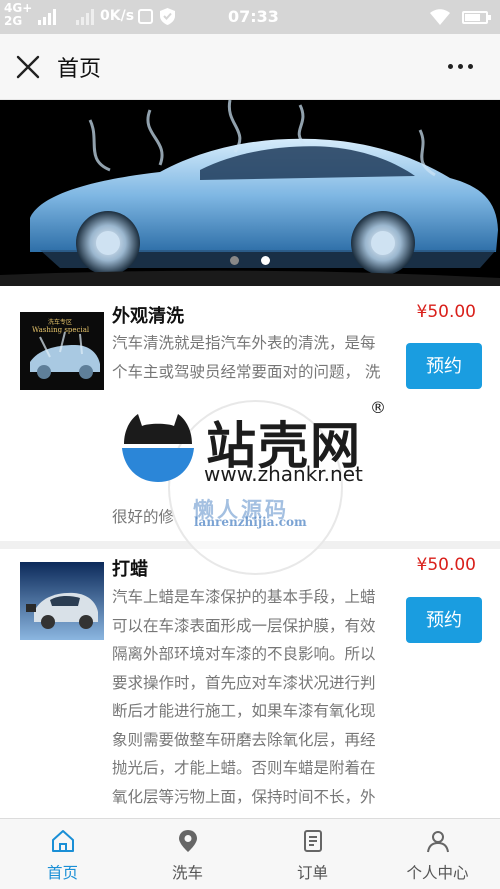 This screenshot has width=500, height=889. I want to click on description-line: 个车主或驾驶员经常要面对的问题， 洗, so click(246, 371).